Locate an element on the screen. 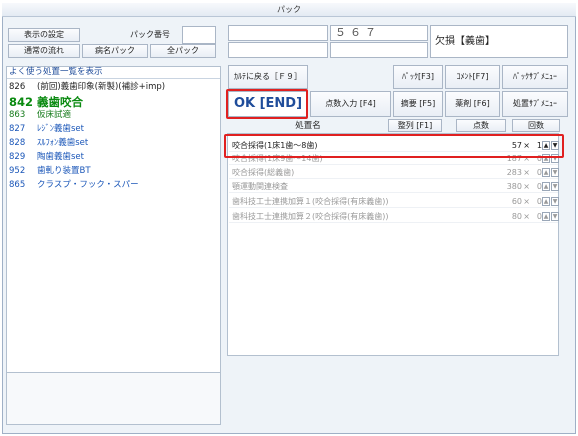 This screenshot has width=578, height=436. status-display: 欠損【義歯】 is located at coordinates (499, 41).